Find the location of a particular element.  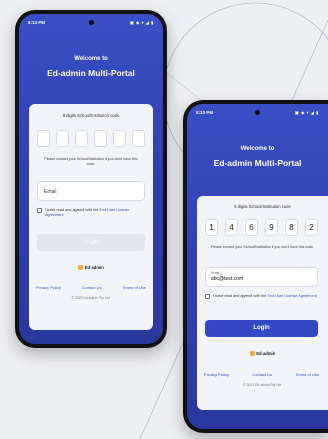

email-field: Email abc@test.com is located at coordinates (261, 277).